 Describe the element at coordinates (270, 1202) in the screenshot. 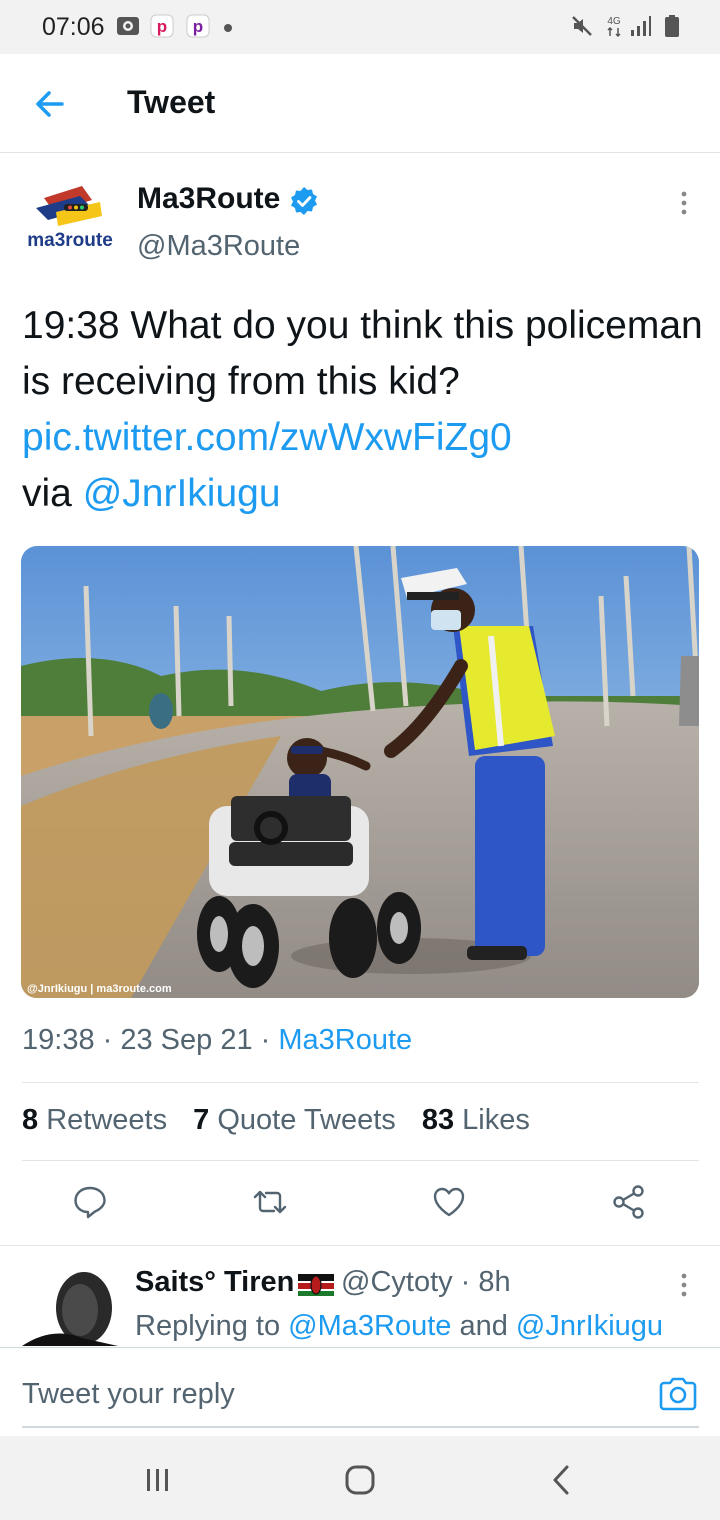

I see `retweet-icon` at that location.